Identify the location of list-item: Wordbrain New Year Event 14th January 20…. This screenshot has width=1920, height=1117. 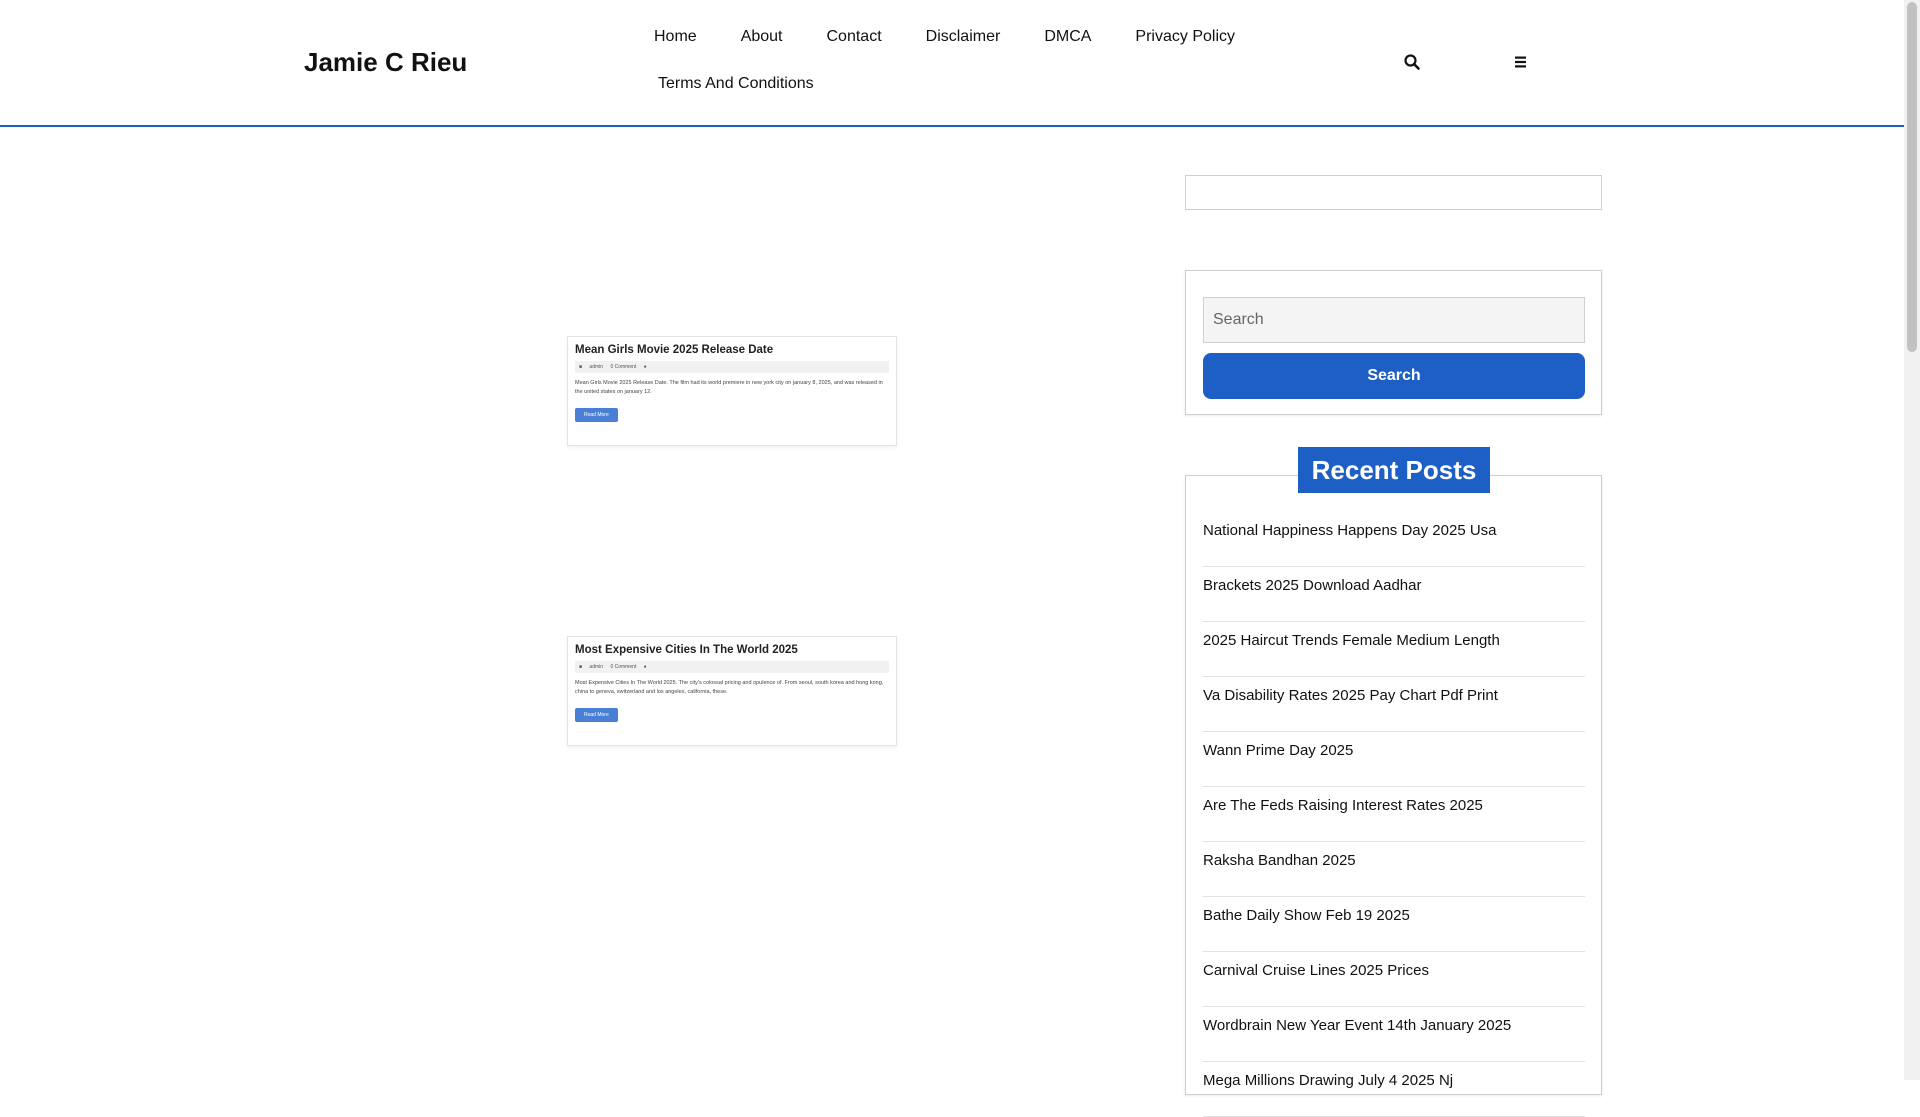
(1394, 1034).